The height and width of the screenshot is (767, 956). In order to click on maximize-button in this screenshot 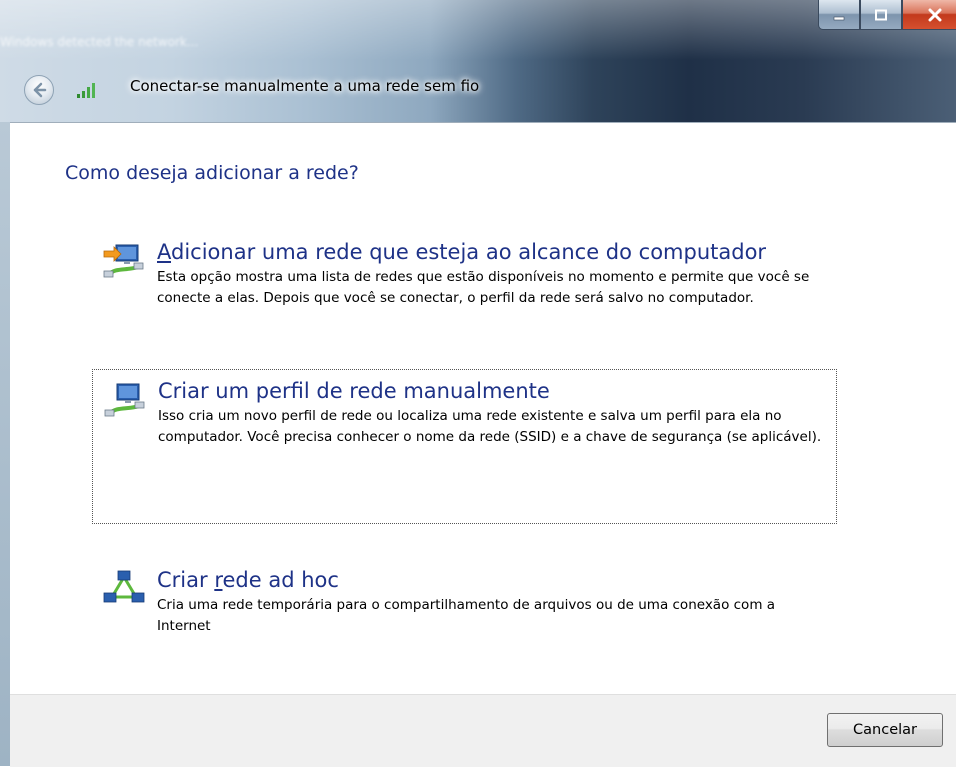, I will do `click(881, 15)`.